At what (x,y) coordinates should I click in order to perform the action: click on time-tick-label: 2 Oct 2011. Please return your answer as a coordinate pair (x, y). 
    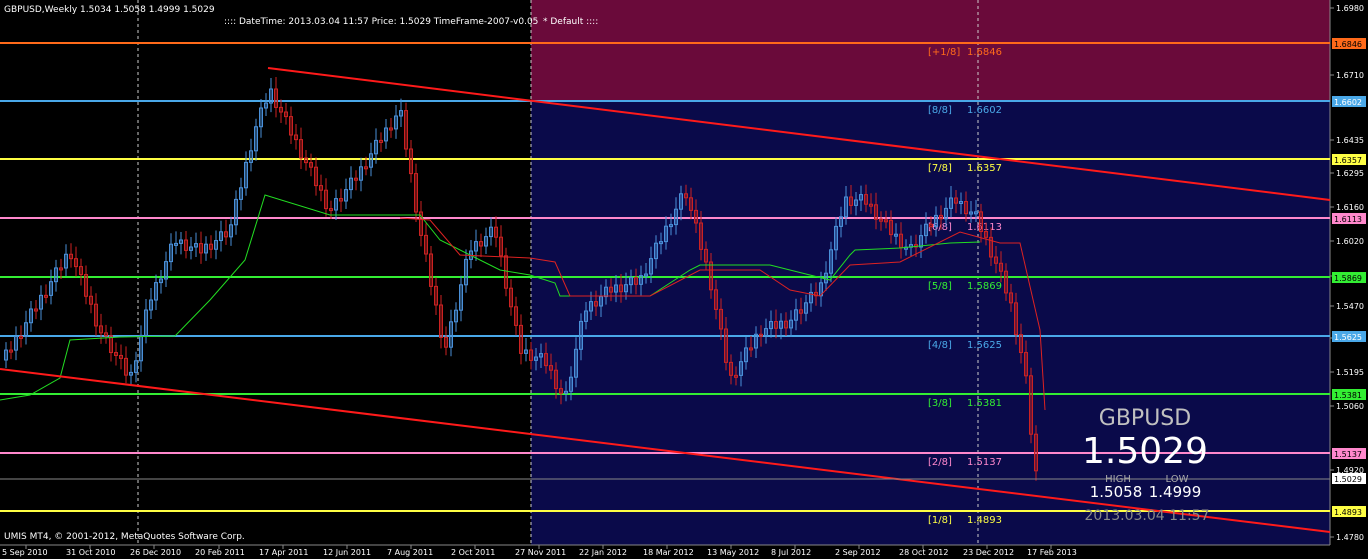
    Looking at the image, I should click on (473, 552).